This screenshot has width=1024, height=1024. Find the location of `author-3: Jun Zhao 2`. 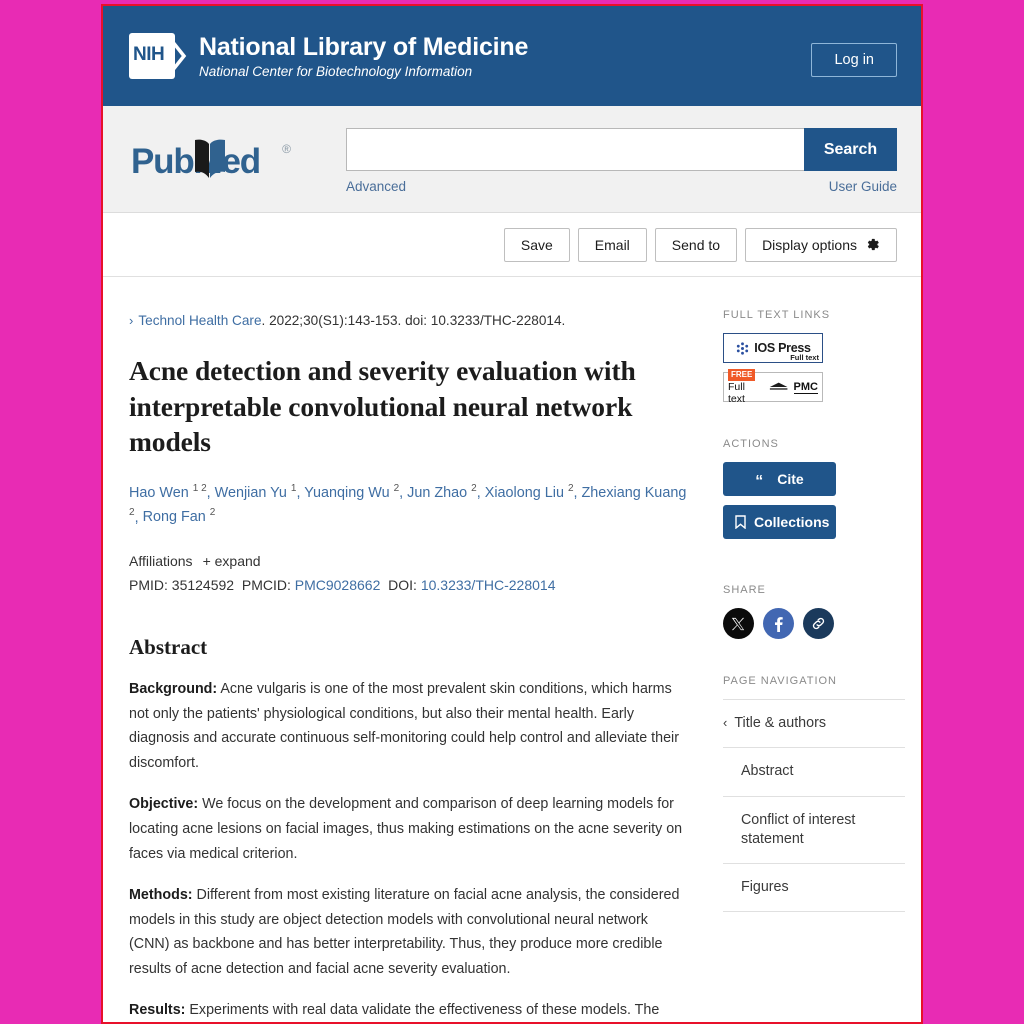

author-3: Jun Zhao 2 is located at coordinates (442, 492).